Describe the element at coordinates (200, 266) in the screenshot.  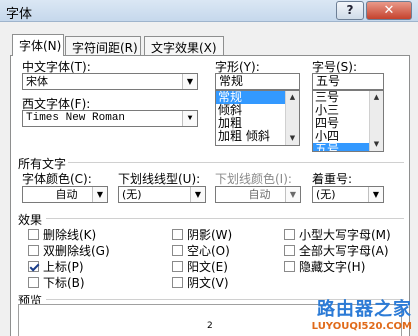
I see `checkbox-emboss: 阳文(E)` at that location.